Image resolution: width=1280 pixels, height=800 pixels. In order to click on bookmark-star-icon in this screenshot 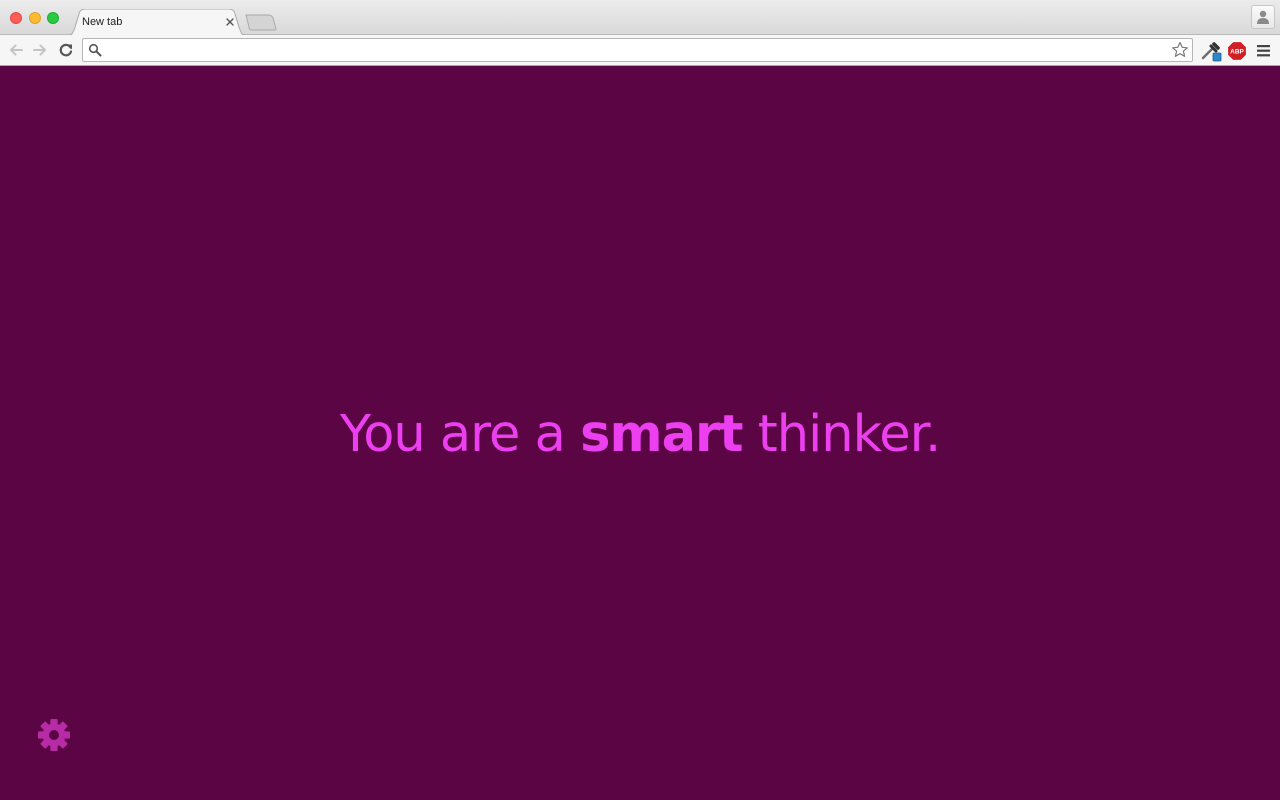, I will do `click(1180, 50)`.